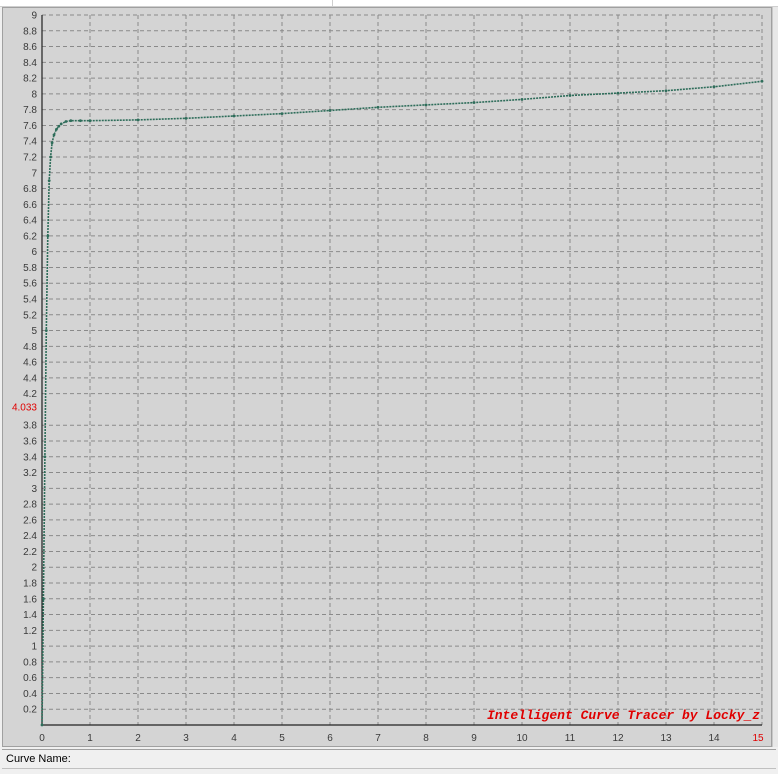 This screenshot has width=778, height=774. Describe the element at coordinates (30, 473) in the screenshot. I see `y-tick-label: 3.2` at that location.